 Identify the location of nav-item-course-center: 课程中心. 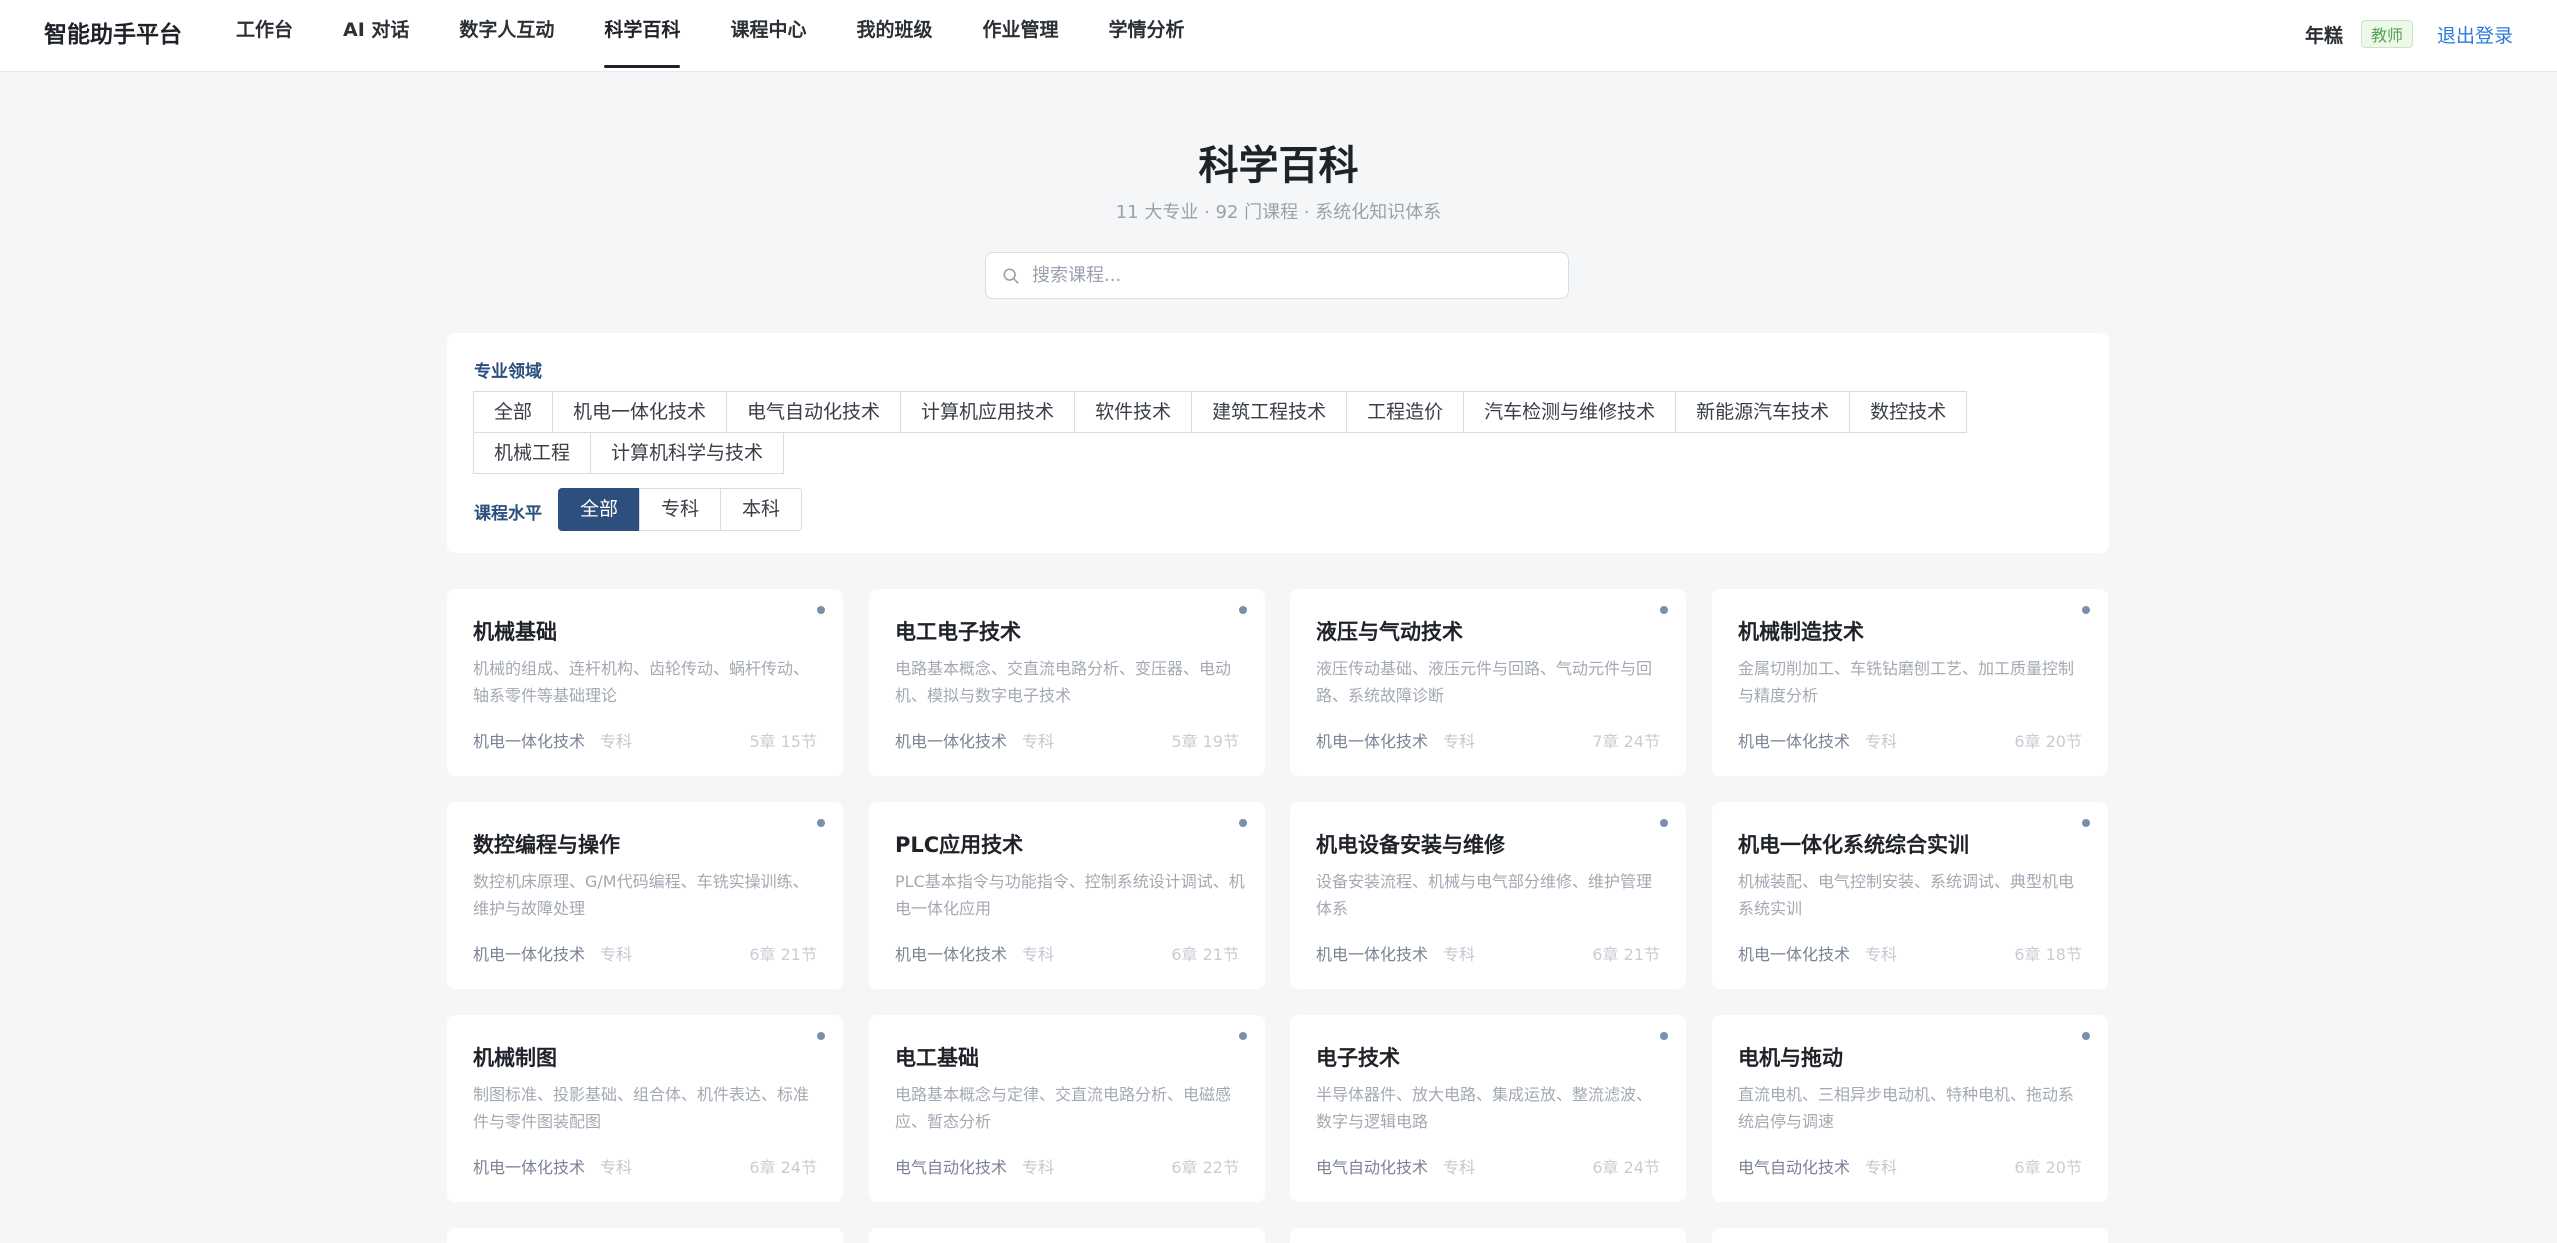
(768, 36).